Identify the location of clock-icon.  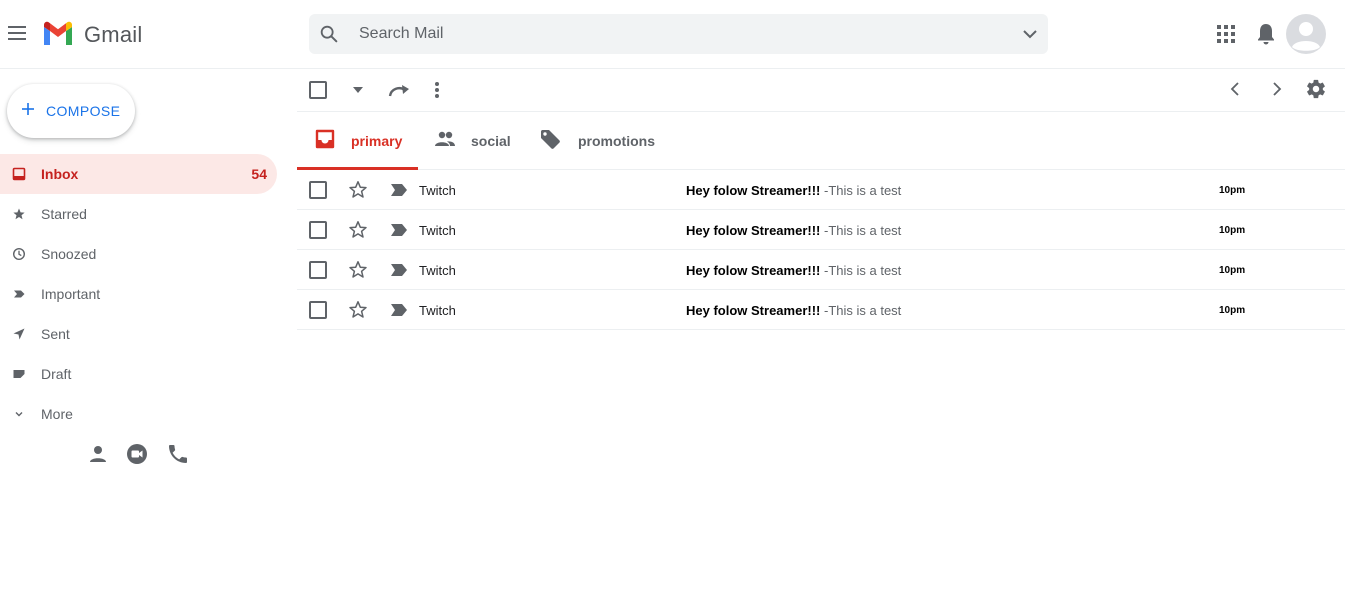
(19, 254).